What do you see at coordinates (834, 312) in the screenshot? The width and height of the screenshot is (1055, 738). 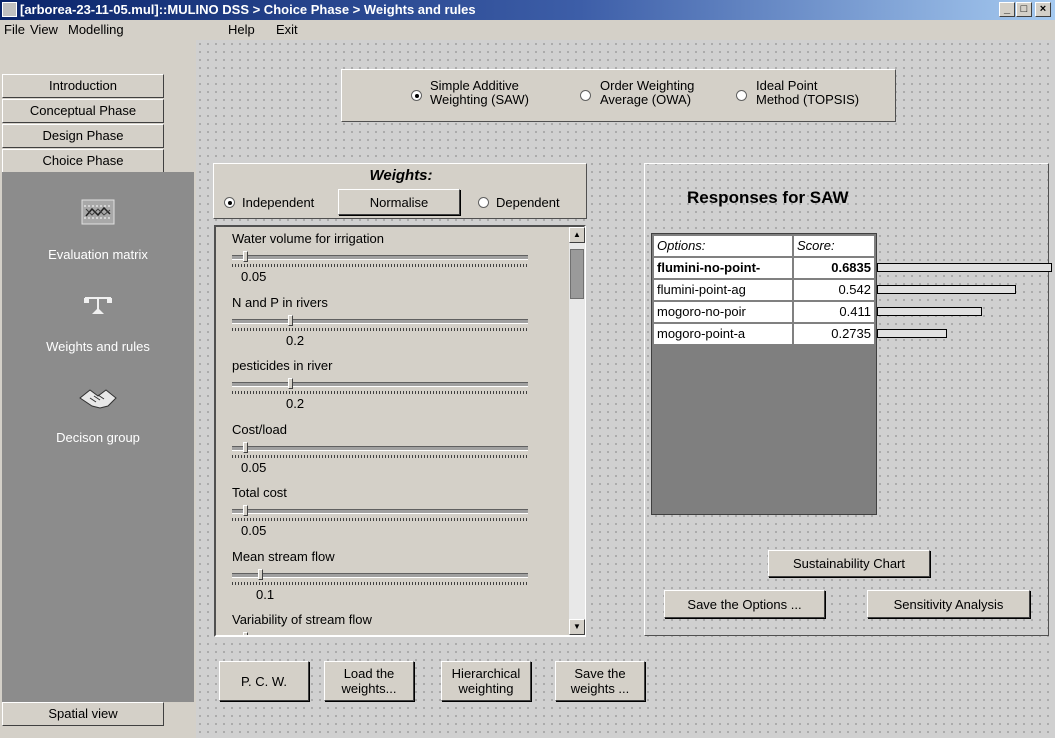 I see `score-cell: 0.411` at bounding box center [834, 312].